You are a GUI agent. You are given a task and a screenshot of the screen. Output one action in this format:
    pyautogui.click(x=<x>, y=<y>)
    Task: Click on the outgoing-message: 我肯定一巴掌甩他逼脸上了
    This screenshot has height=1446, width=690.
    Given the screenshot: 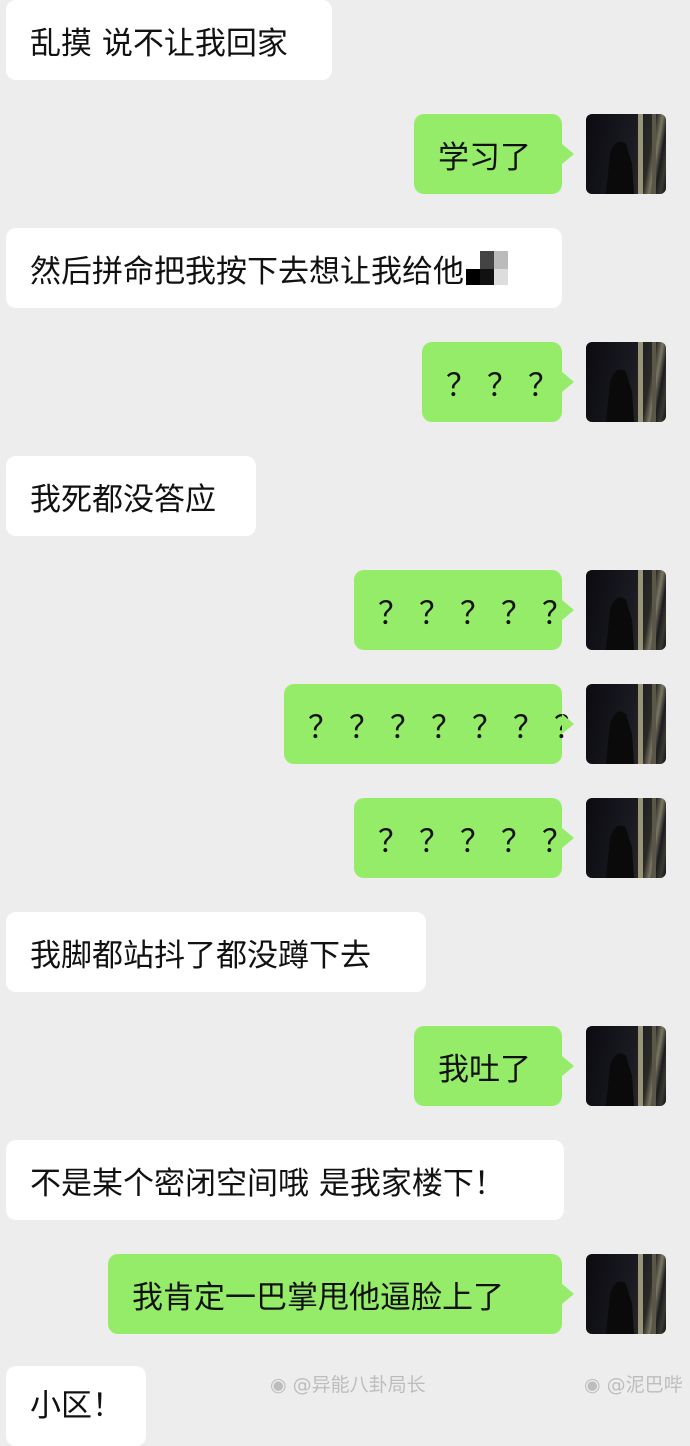 What is the action you would take?
    pyautogui.click(x=341, y=1294)
    